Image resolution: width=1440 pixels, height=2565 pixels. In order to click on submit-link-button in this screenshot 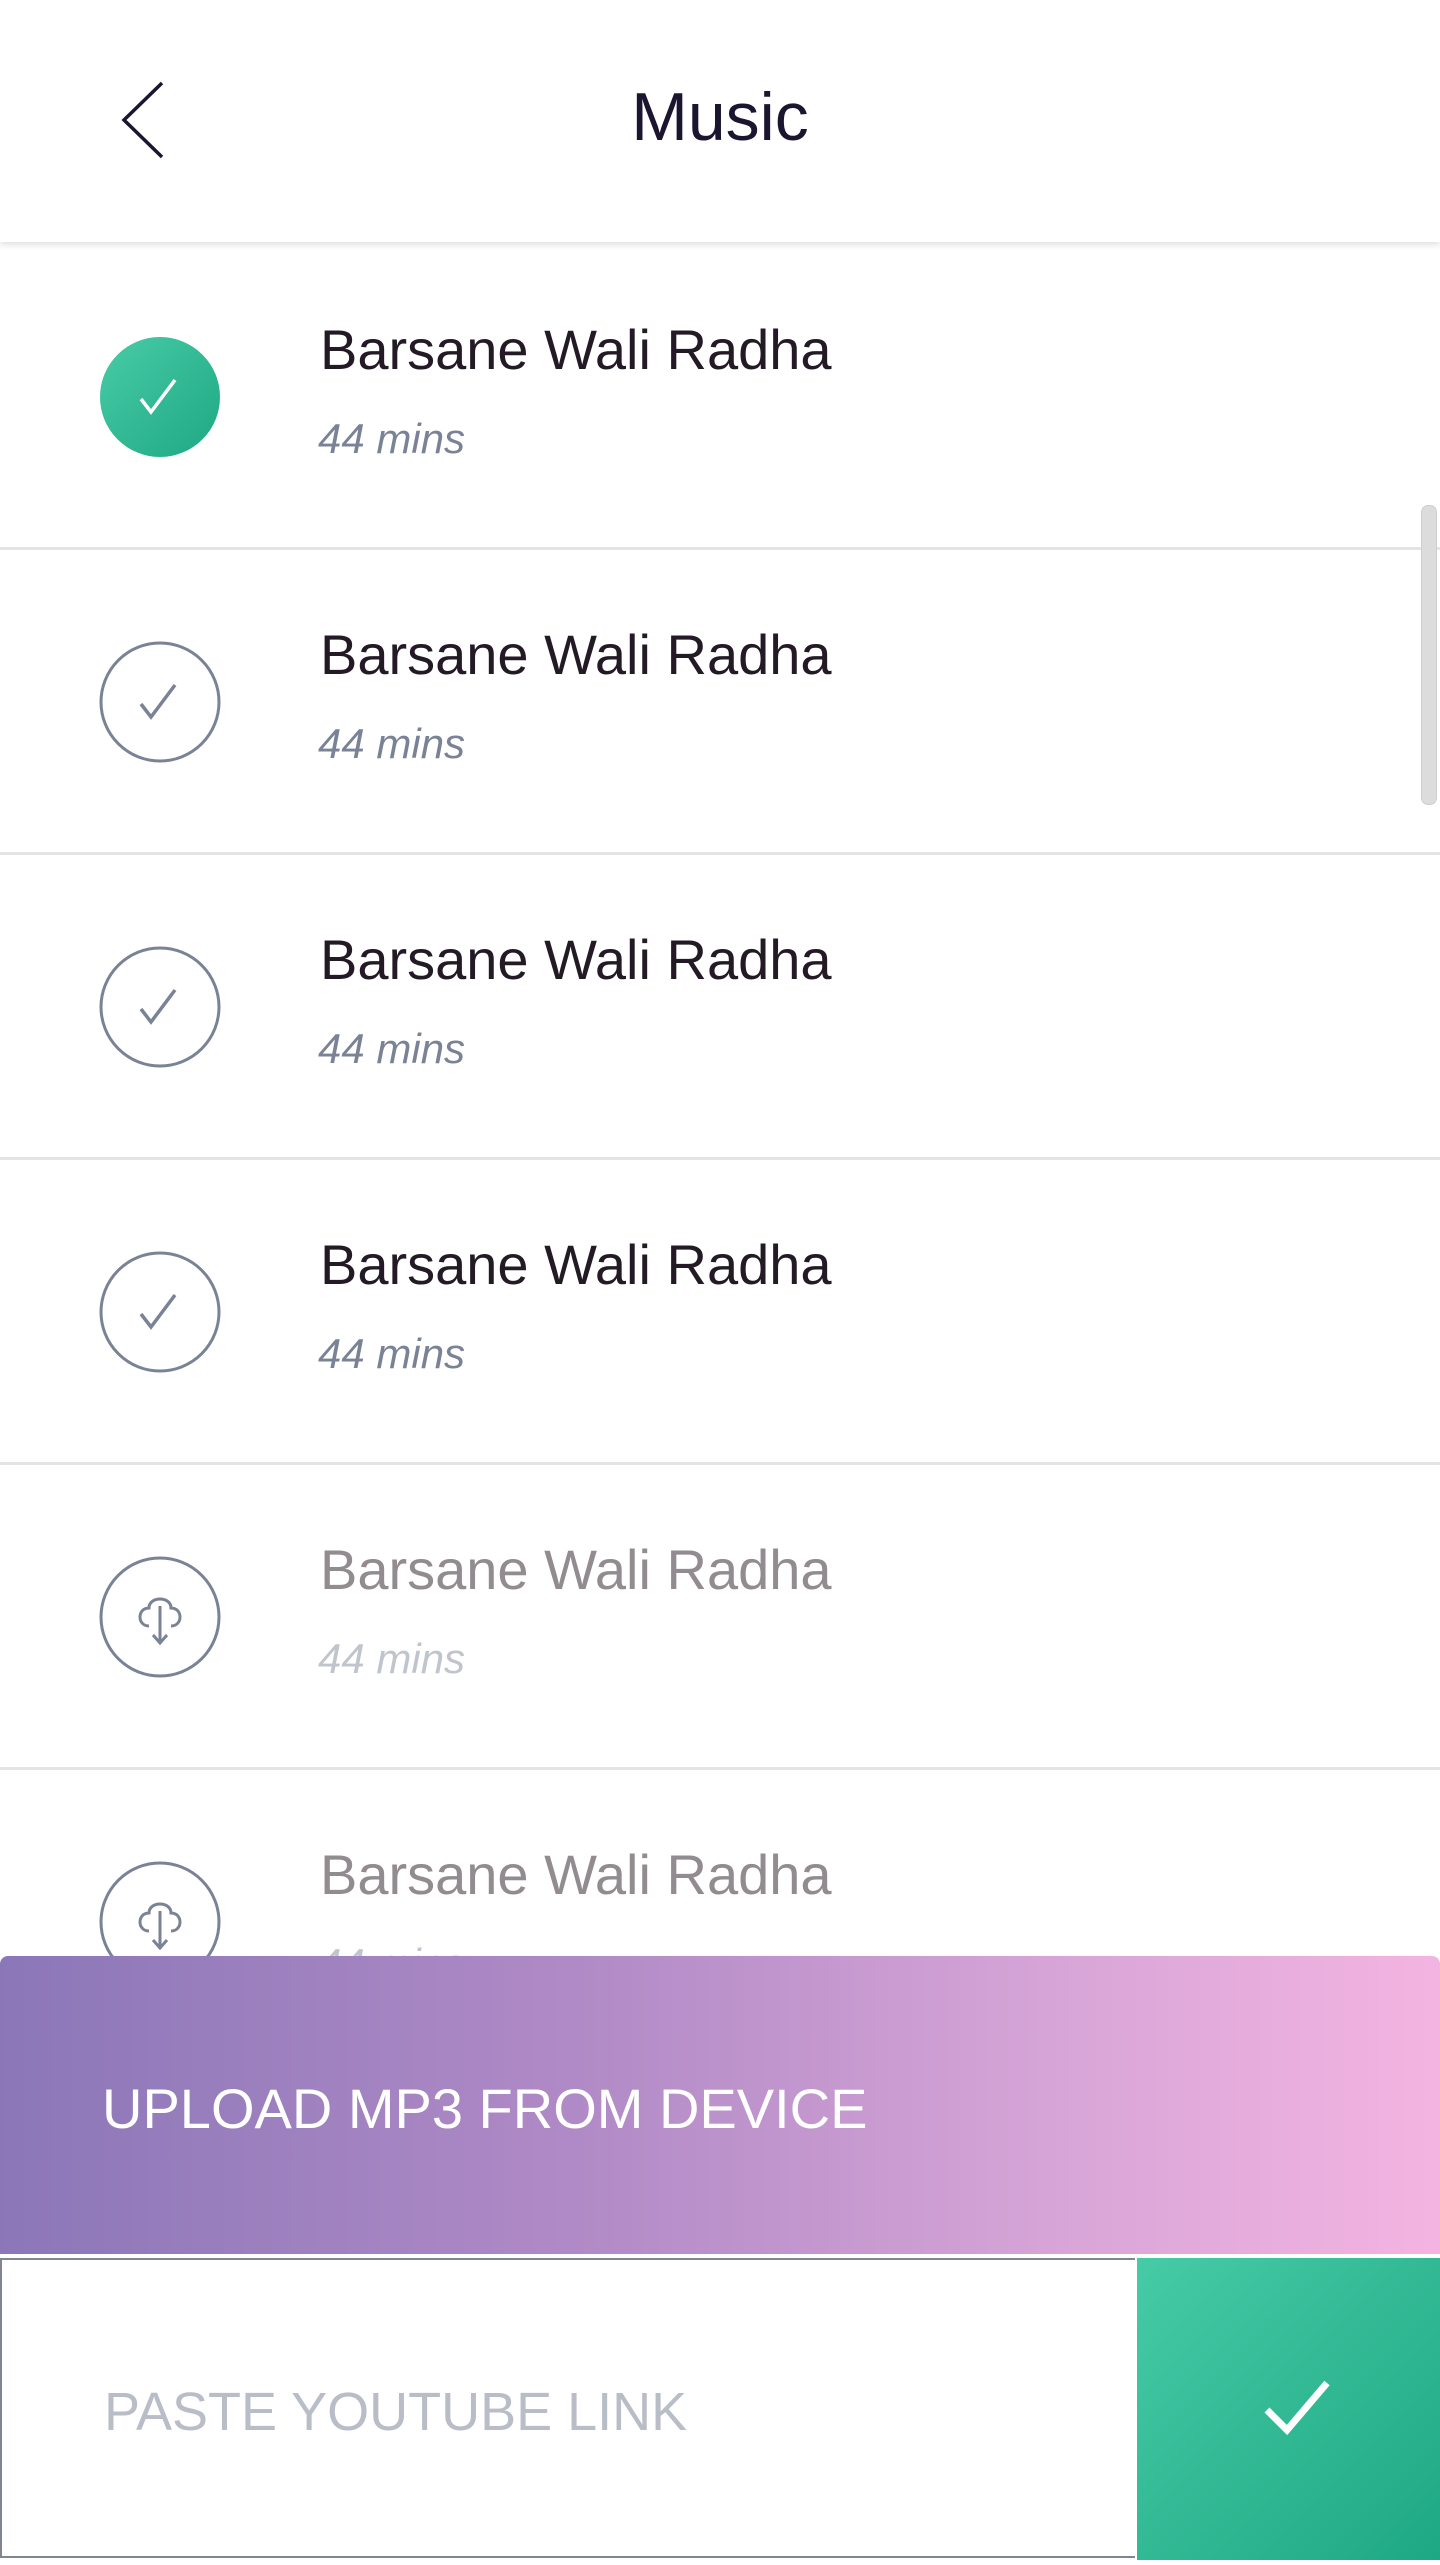, I will do `click(1288, 2409)`.